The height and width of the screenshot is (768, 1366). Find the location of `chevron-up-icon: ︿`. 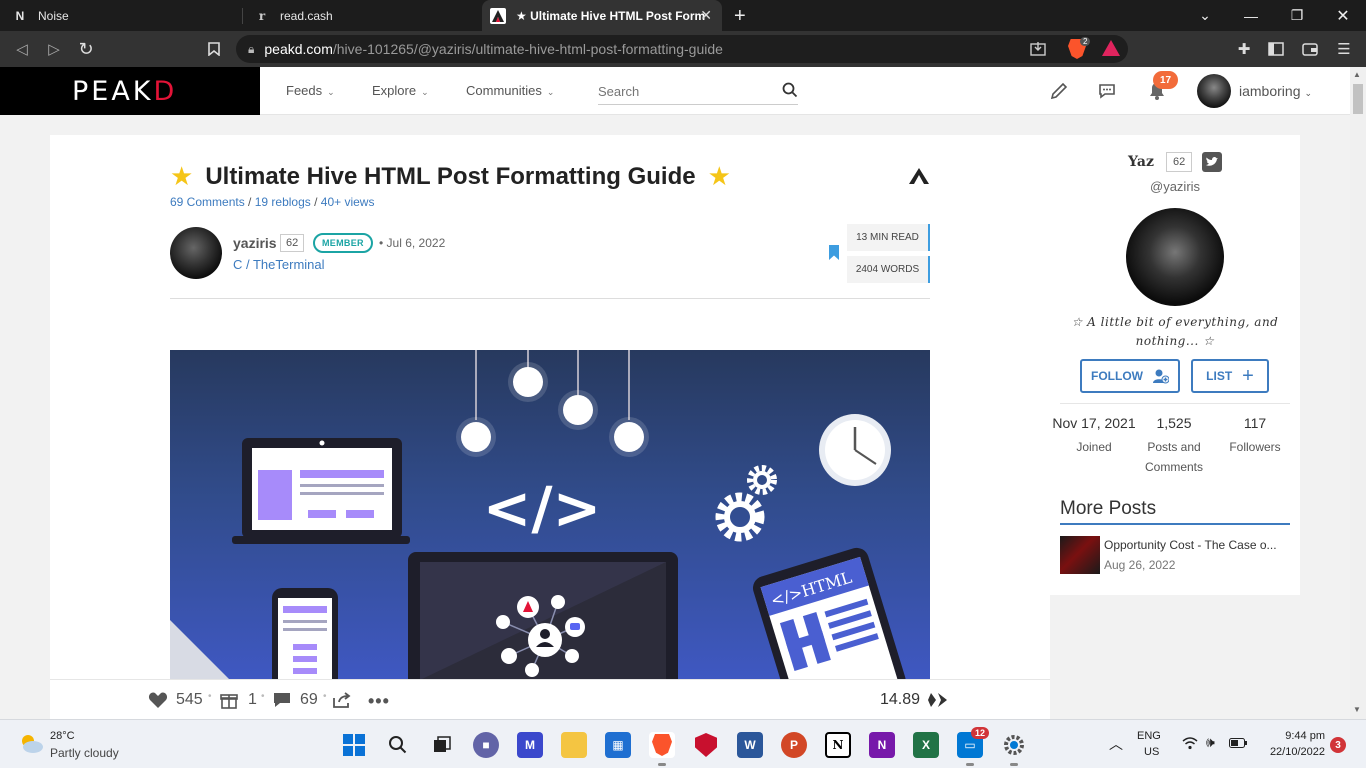

chevron-up-icon: ︿ is located at coordinates (1116, 744).